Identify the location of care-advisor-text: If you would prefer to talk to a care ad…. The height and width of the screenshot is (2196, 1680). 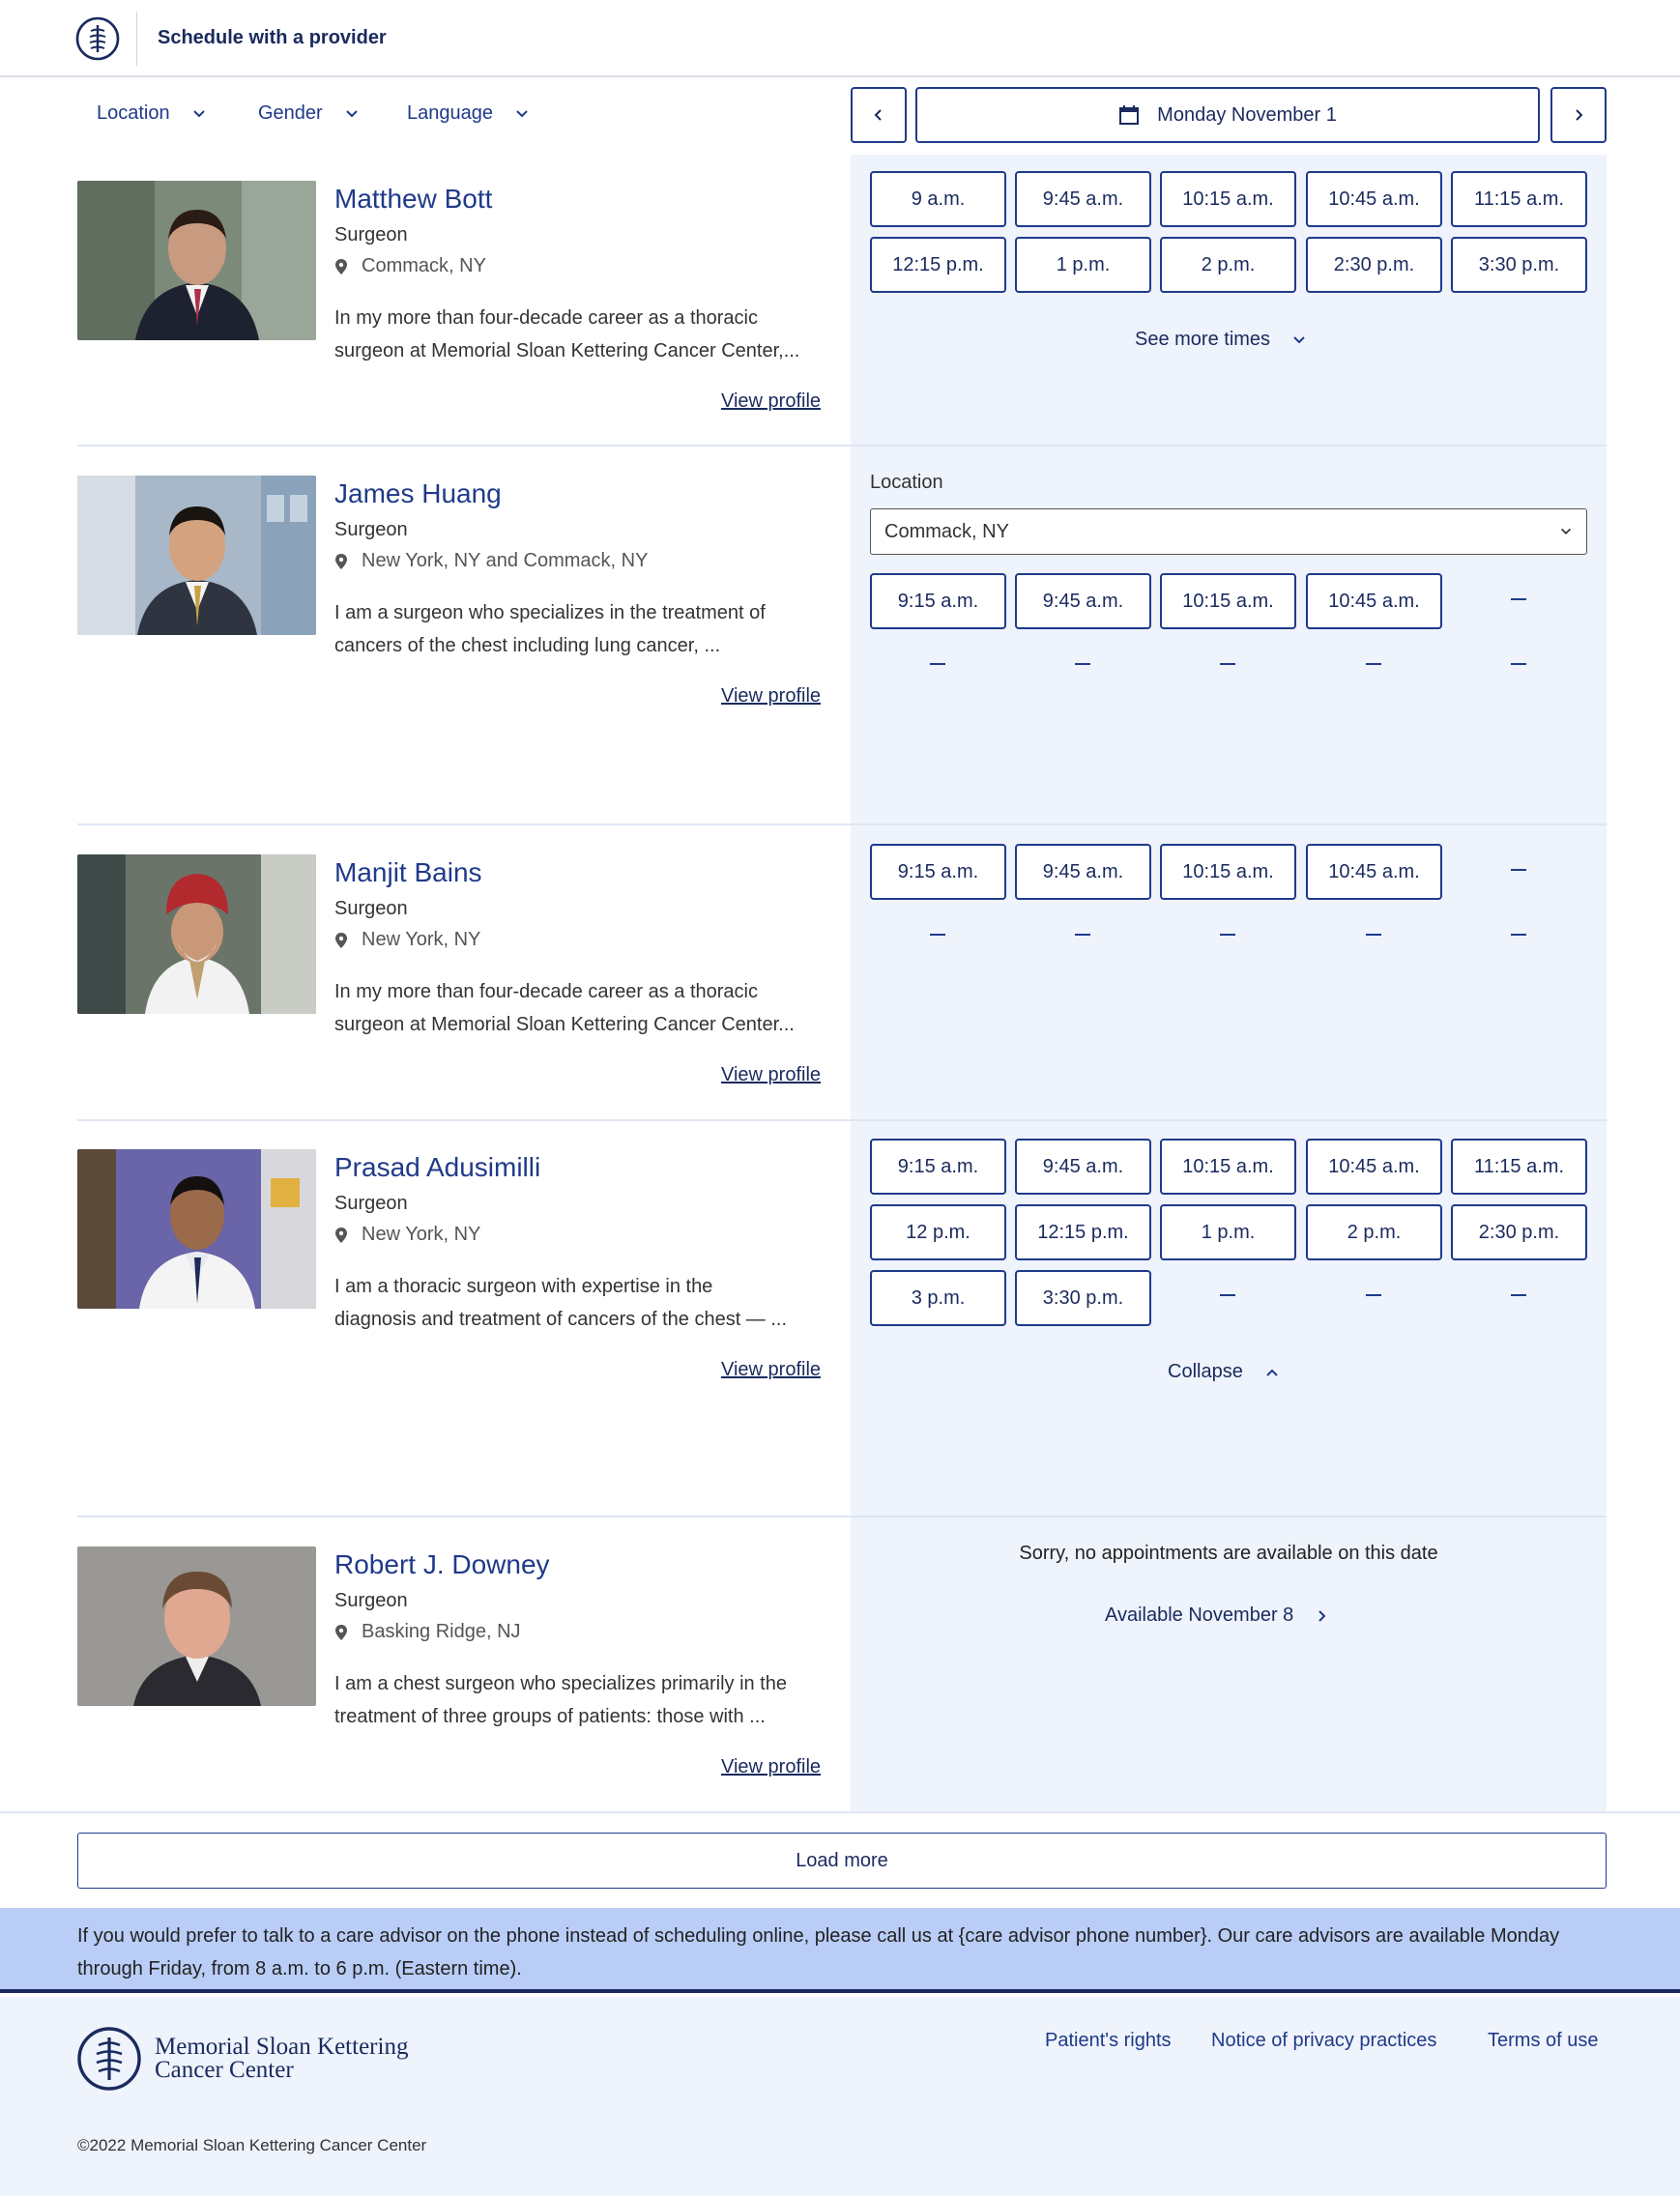
(819, 1952).